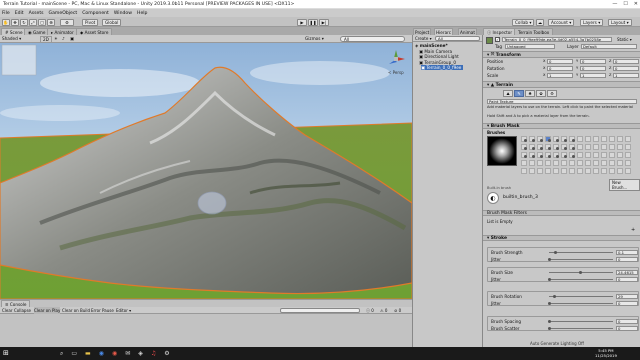 This screenshot has width=640, height=360. I want to click on menu-file: File, so click(6, 13).